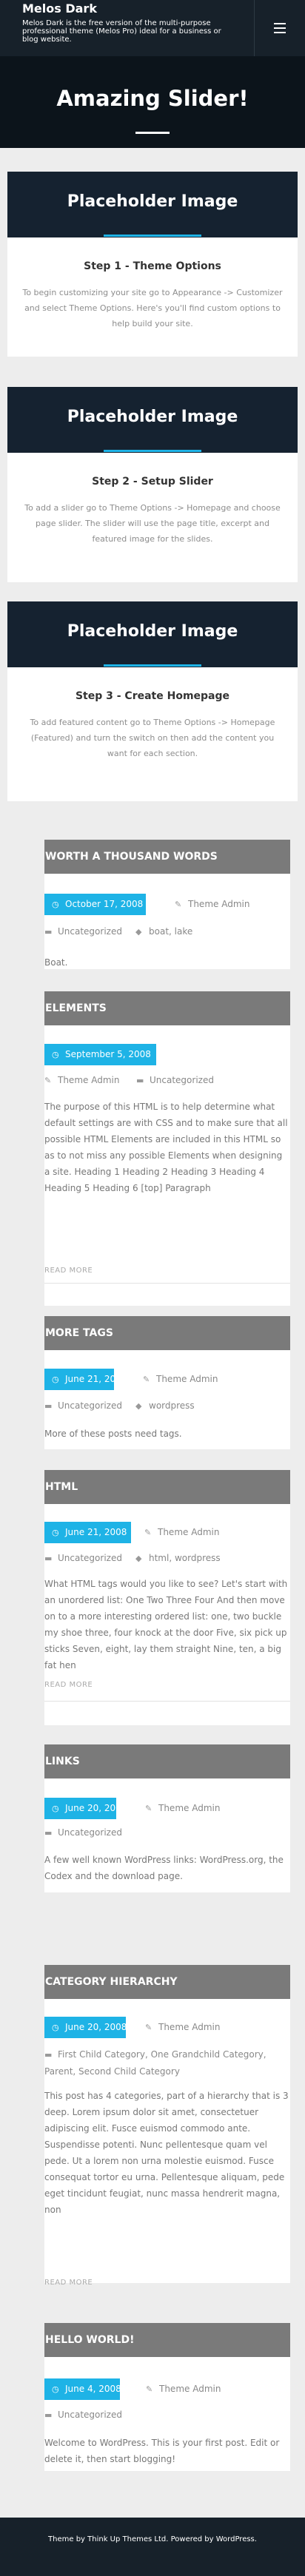 This screenshot has height=2576, width=305. I want to click on feature-title: Step 1 - Theme Options, so click(152, 266).